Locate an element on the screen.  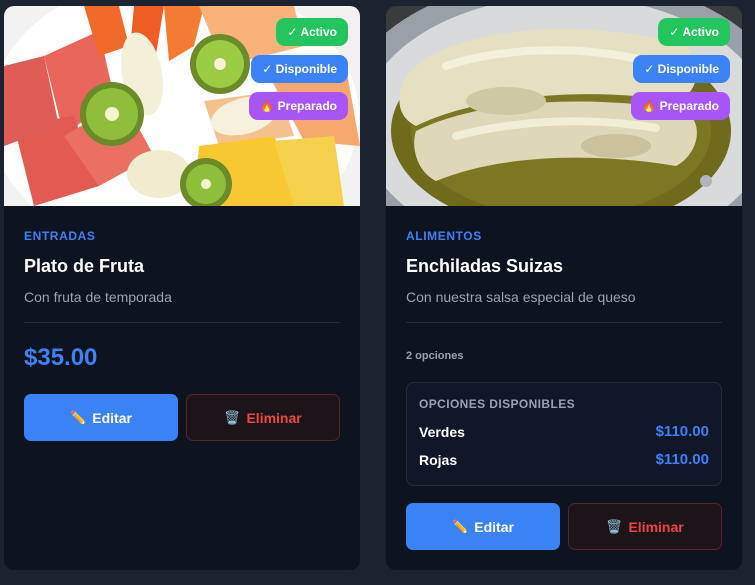
option-row: Verdes $110.00 is located at coordinates (564, 431).